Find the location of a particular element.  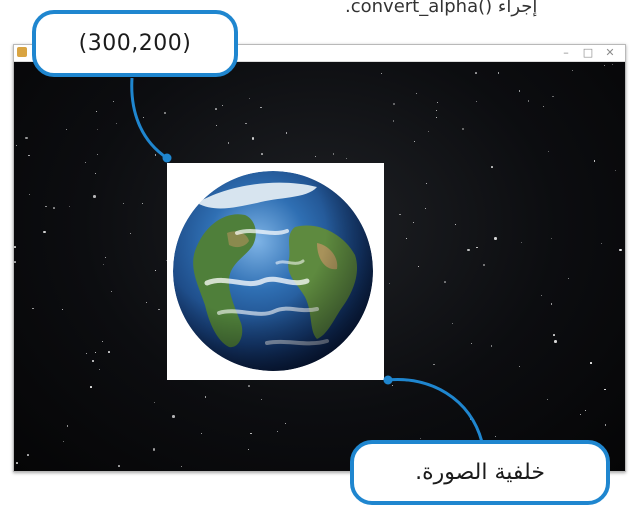

earth-sprite is located at coordinates (275, 271).